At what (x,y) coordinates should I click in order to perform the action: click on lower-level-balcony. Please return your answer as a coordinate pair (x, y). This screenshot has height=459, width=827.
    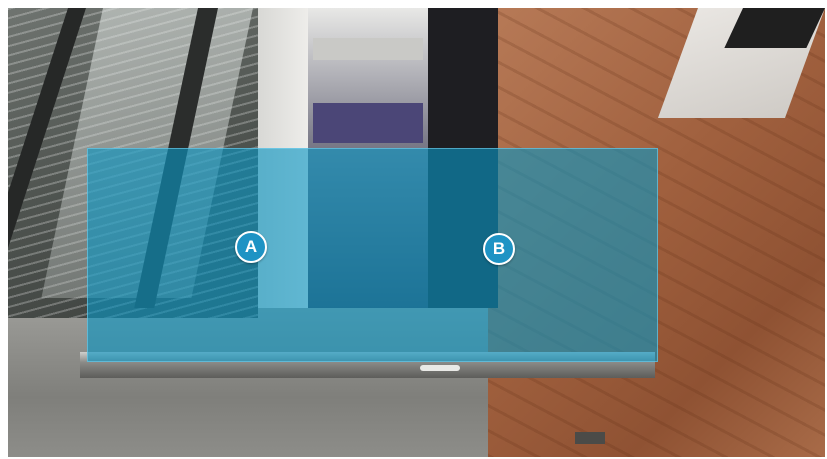
    Looking at the image, I should click on (368, 49).